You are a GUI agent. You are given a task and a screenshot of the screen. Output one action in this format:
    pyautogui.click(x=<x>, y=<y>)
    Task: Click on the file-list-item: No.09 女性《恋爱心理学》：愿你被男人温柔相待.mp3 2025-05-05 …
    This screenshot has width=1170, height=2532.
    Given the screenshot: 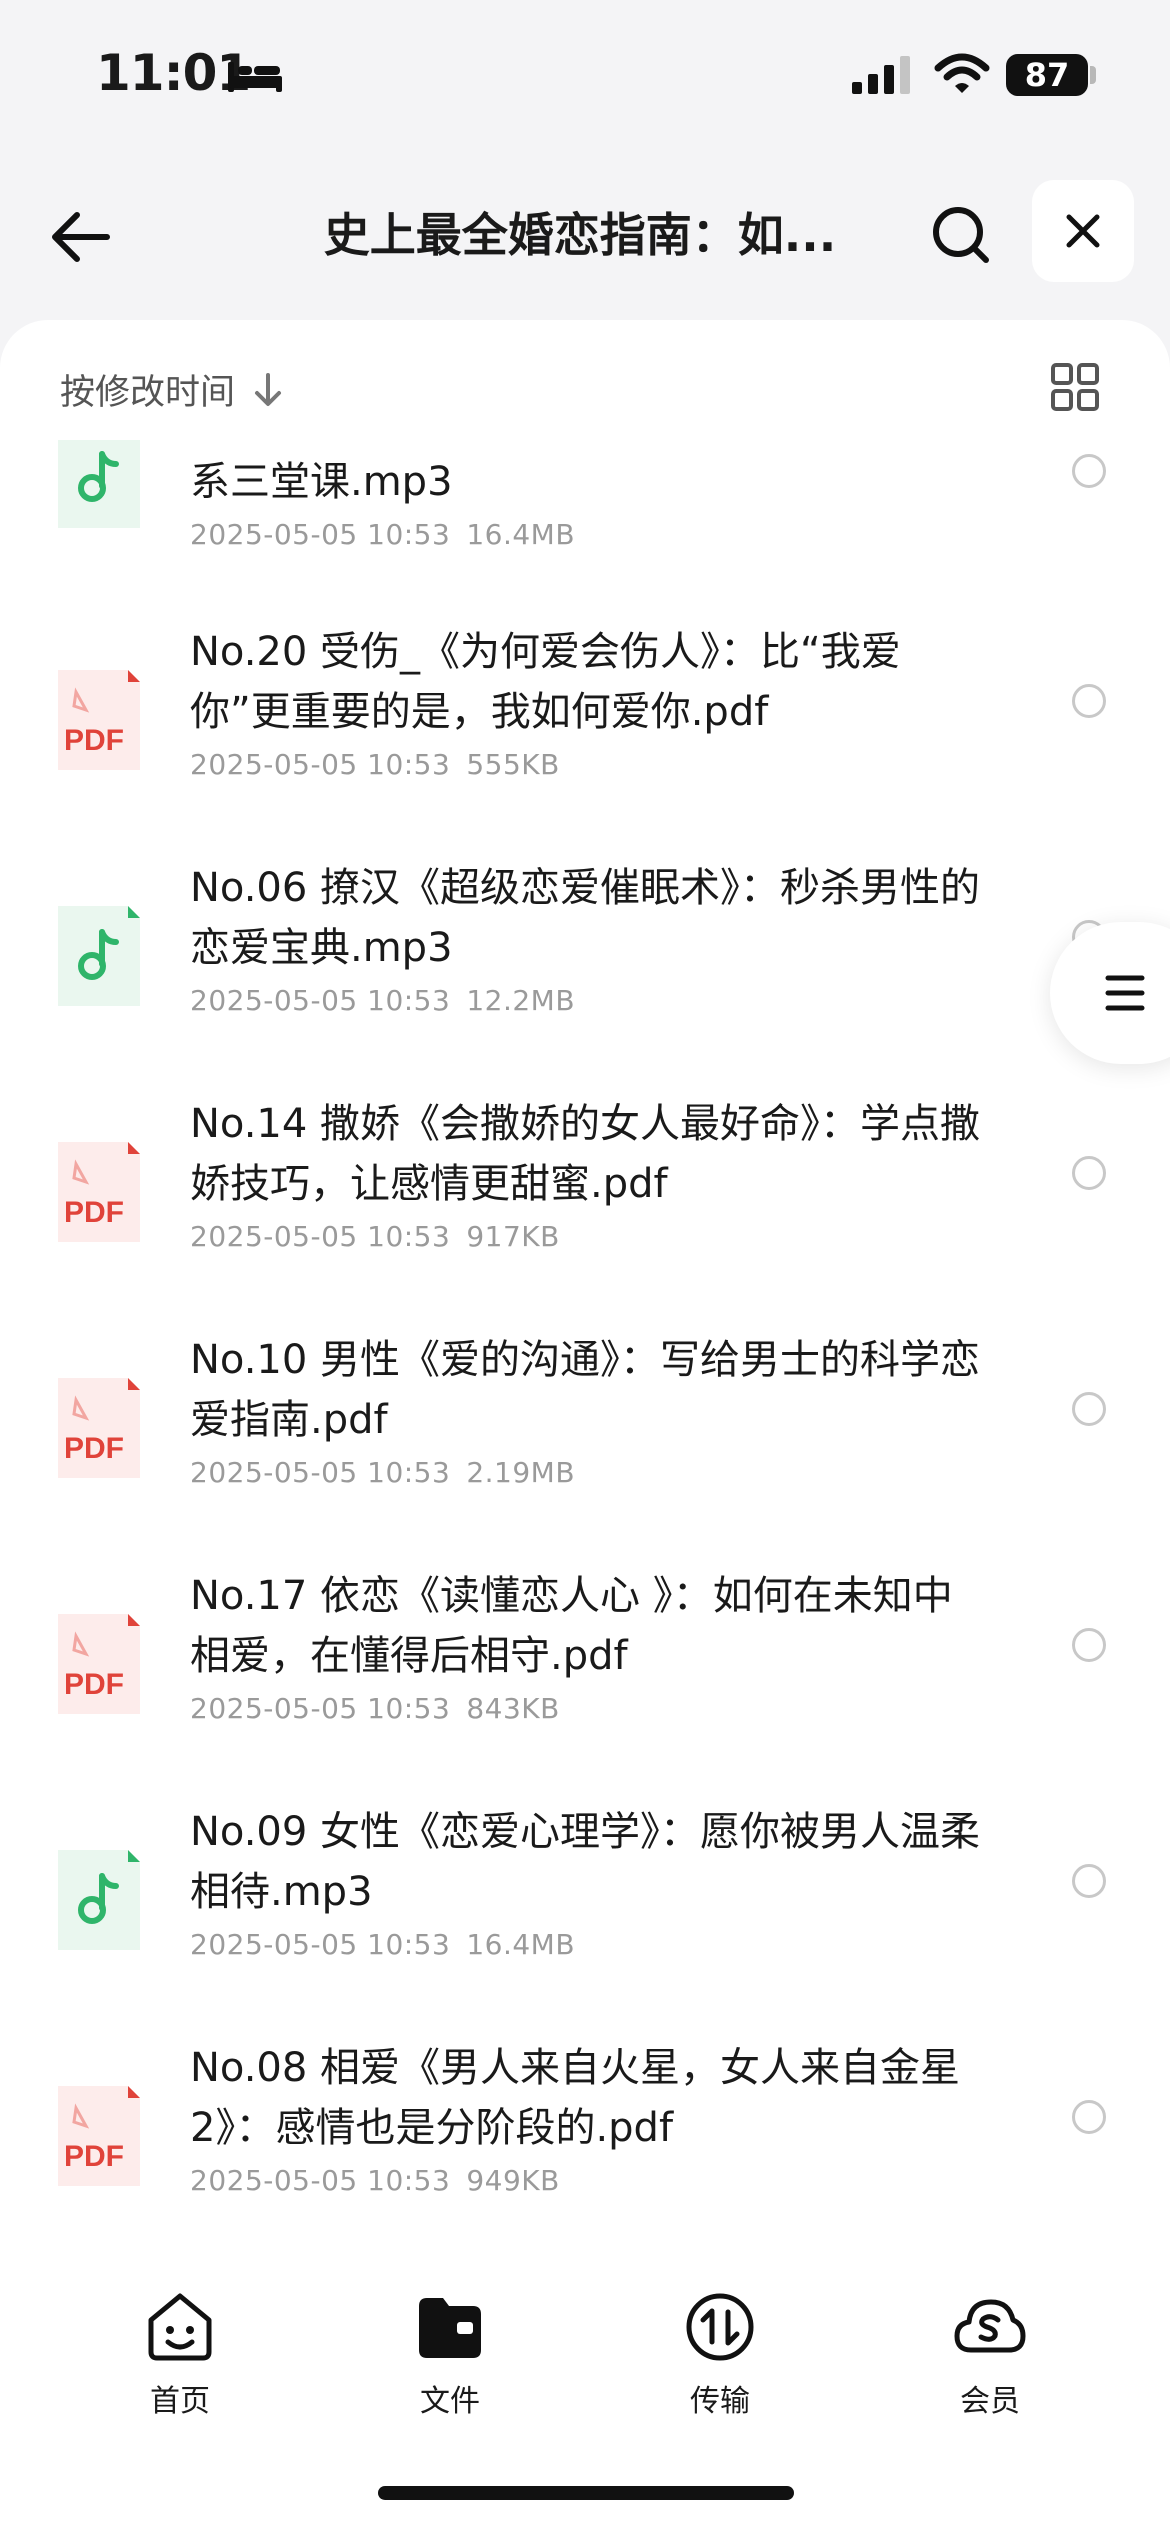 What is the action you would take?
    pyautogui.click(x=585, y=1884)
    